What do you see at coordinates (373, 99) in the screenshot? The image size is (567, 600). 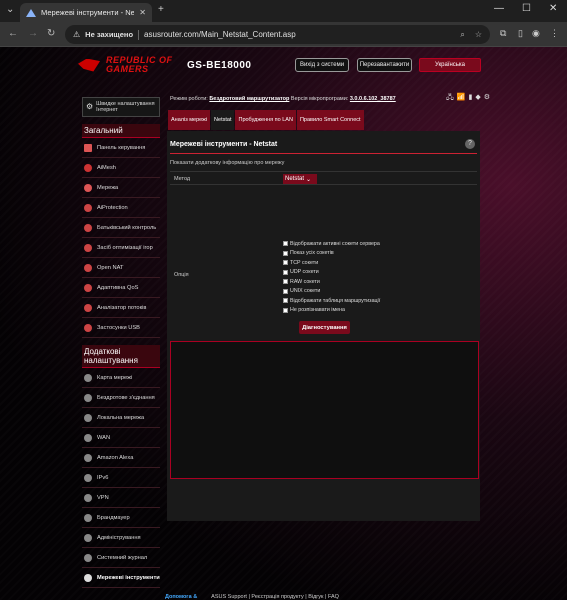 I see `firmware-value: 3.0.0.6.102_38787` at bounding box center [373, 99].